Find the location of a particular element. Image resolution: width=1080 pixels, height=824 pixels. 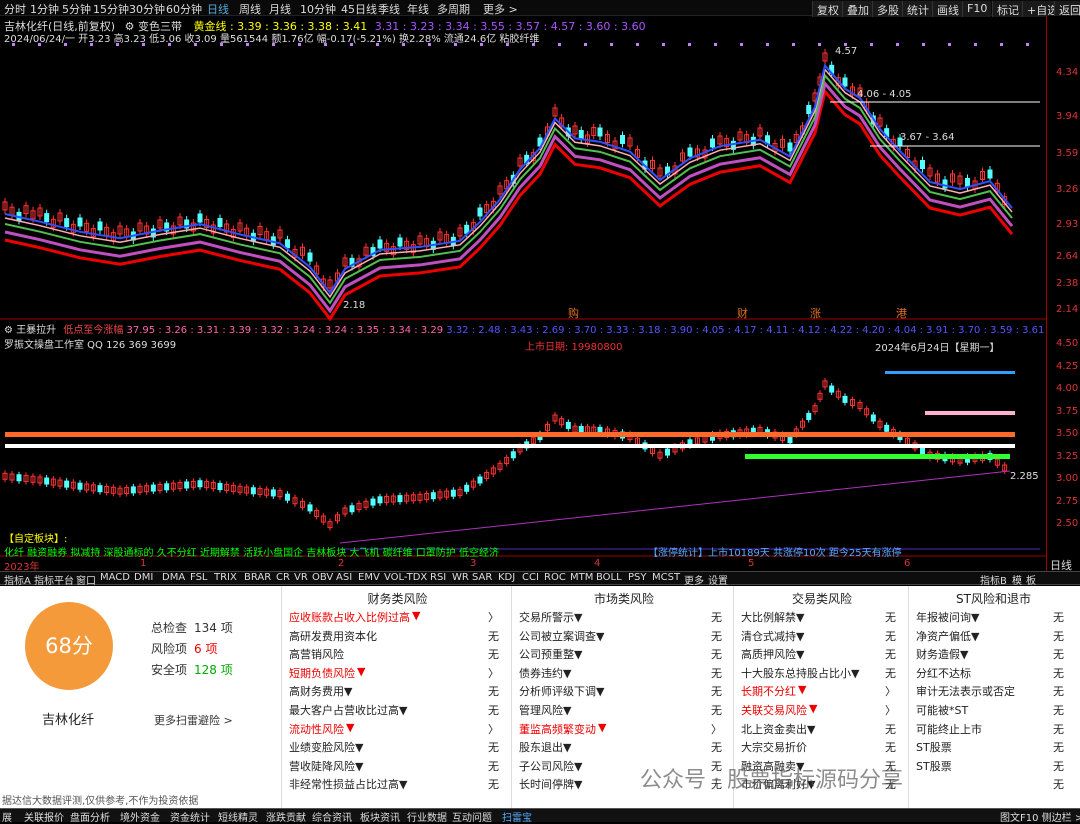

risk-item-label: 财务造假▼ is located at coordinates (942, 654).